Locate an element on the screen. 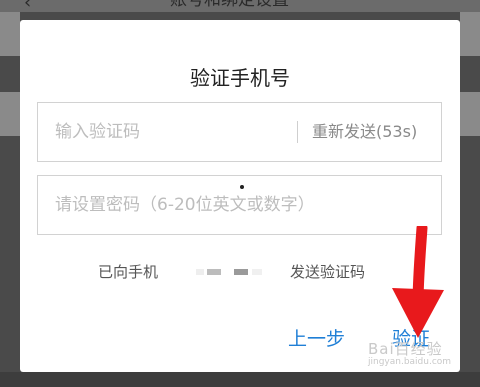 Image resolution: width=480 pixels, height=387 pixels. baidu-watermark: Bai百经验 jingyan.baidu.com is located at coordinates (424, 355).